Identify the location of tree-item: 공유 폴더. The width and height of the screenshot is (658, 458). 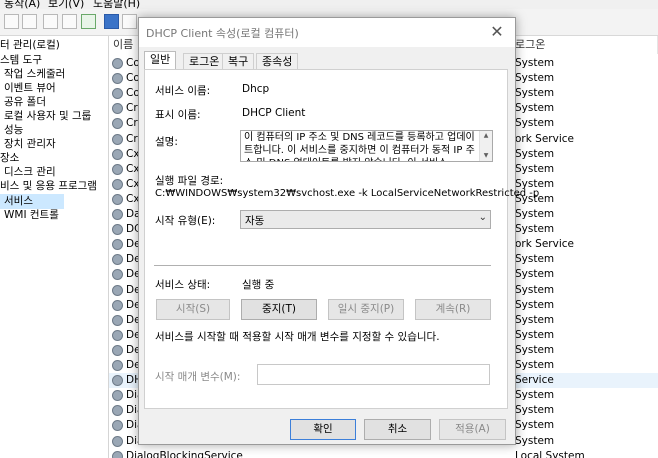
(25, 102).